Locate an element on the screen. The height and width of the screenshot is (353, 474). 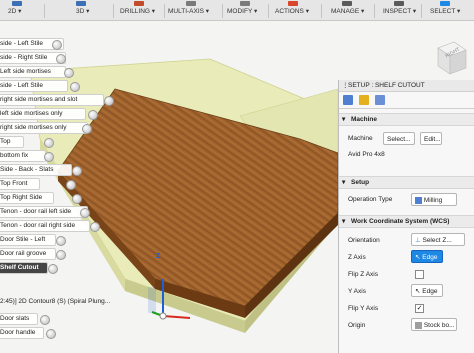
toolbar-manage: MANAGE ▾ is located at coordinates (348, 10).